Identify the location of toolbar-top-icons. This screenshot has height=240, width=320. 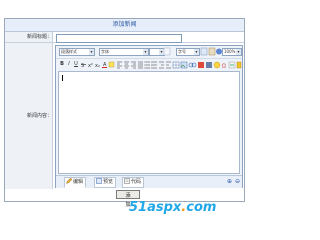
(192, 51).